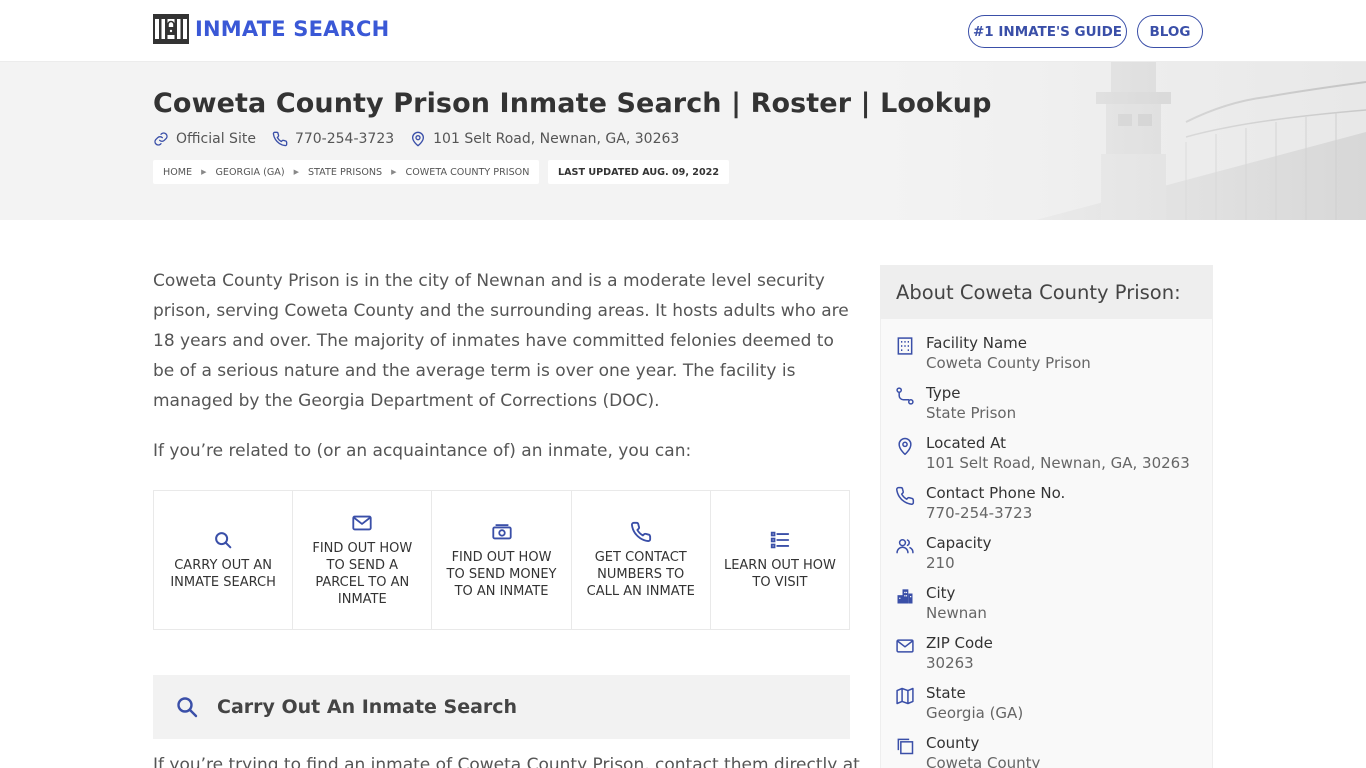  What do you see at coordinates (1045, 556) in the screenshot?
I see `fact-capacity: Capacity 210` at bounding box center [1045, 556].